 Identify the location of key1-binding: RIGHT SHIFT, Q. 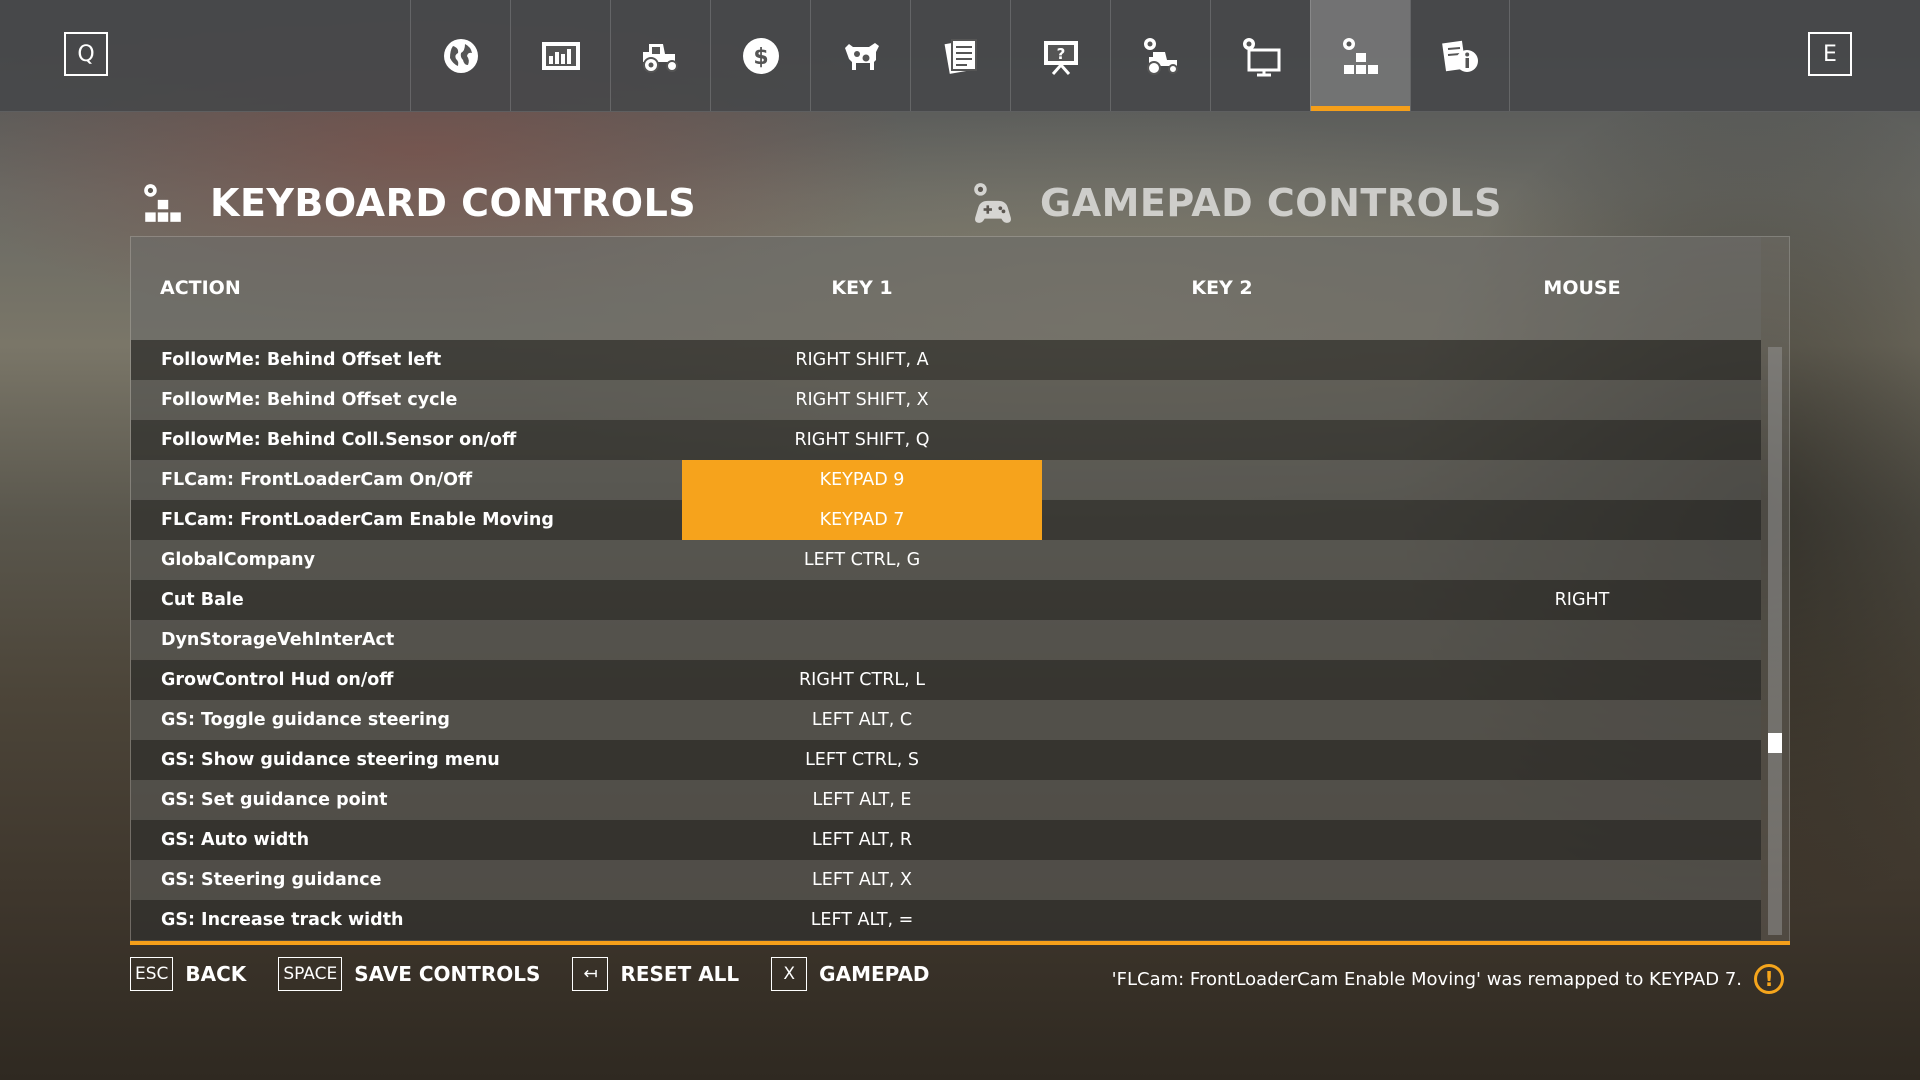
(862, 440).